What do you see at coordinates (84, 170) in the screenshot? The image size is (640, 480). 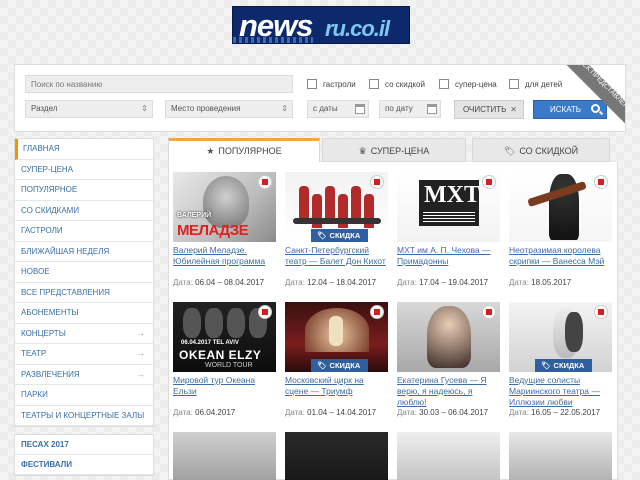 I see `sidebar-item: СУПЕР-ЦЕНА` at bounding box center [84, 170].